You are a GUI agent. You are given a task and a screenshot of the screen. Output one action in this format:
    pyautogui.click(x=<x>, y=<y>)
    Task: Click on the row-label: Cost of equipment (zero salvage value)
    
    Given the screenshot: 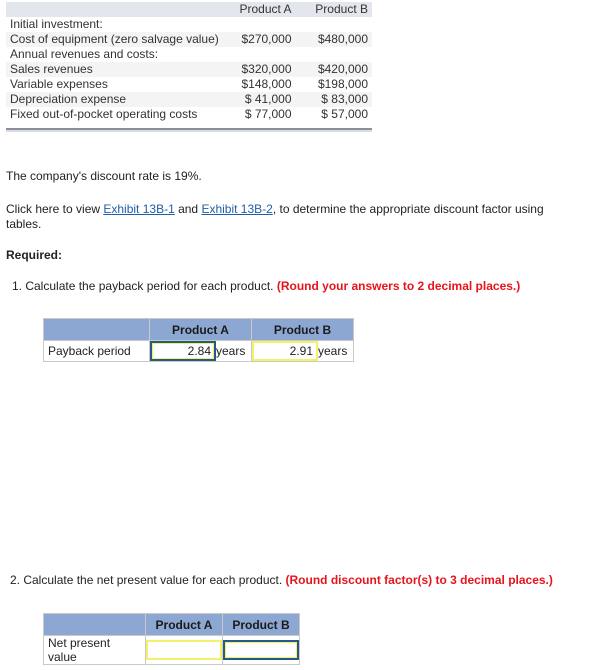 What is the action you would take?
    pyautogui.click(x=114, y=39)
    